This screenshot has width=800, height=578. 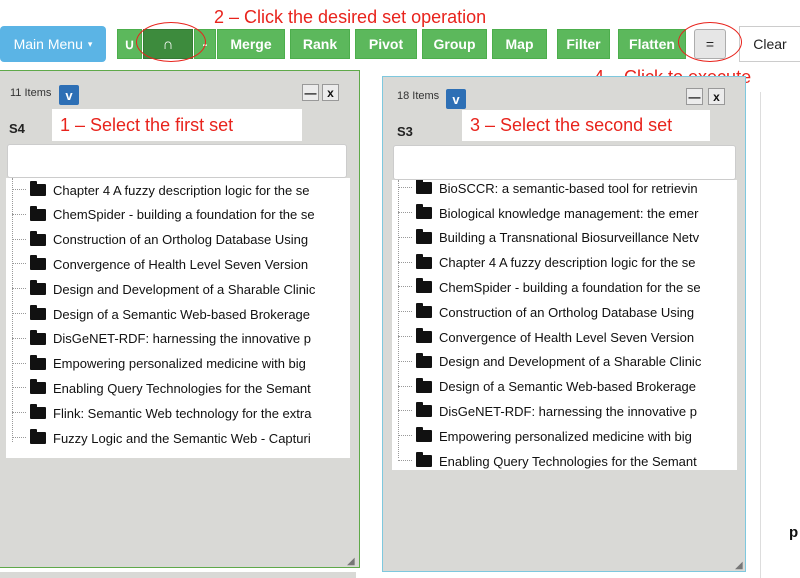 I want to click on edge-text-fragment: p, so click(x=794, y=532).